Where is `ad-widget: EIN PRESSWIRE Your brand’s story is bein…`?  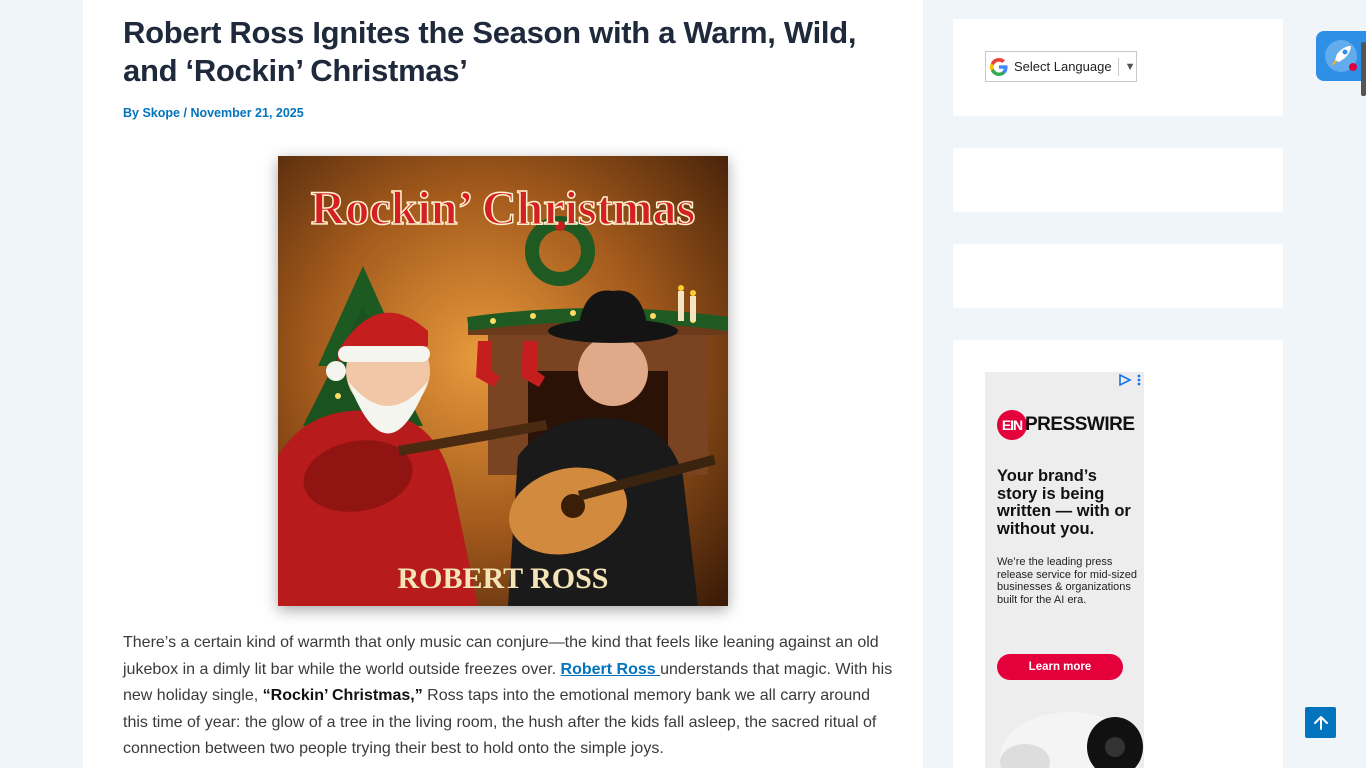
ad-widget: EIN PRESSWIRE Your brand’s story is bein… is located at coordinates (1118, 554).